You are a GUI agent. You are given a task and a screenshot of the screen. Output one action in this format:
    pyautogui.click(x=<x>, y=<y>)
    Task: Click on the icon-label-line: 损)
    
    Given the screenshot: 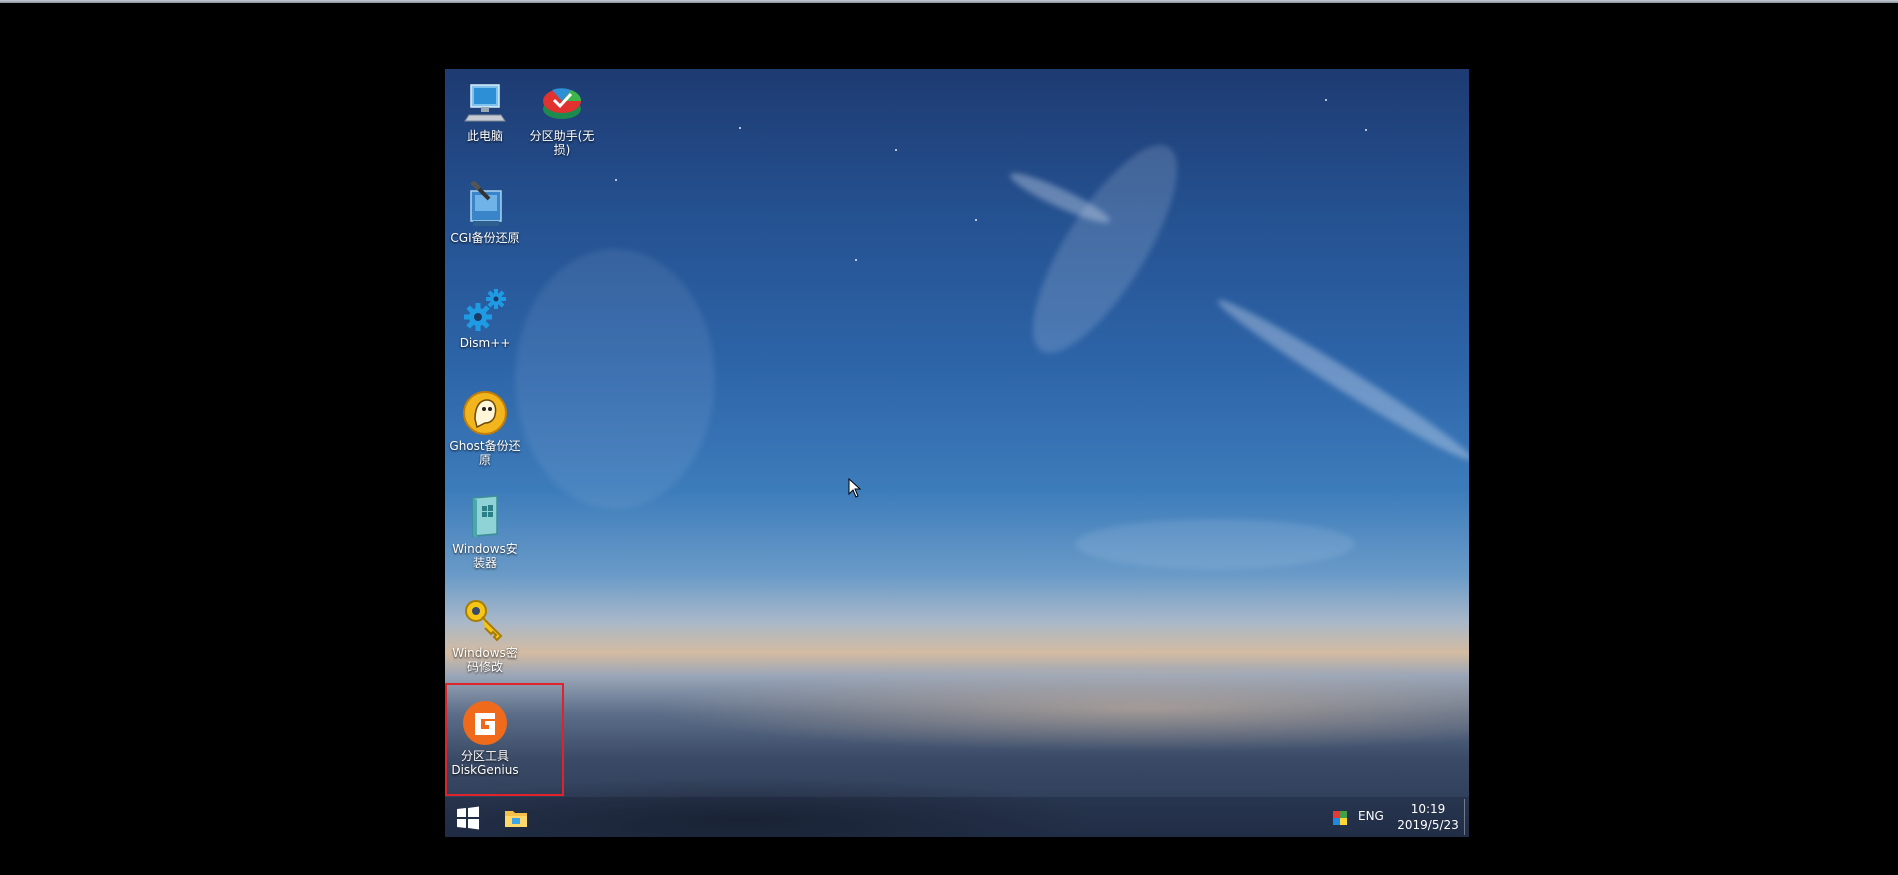 What is the action you would take?
    pyautogui.click(x=562, y=150)
    